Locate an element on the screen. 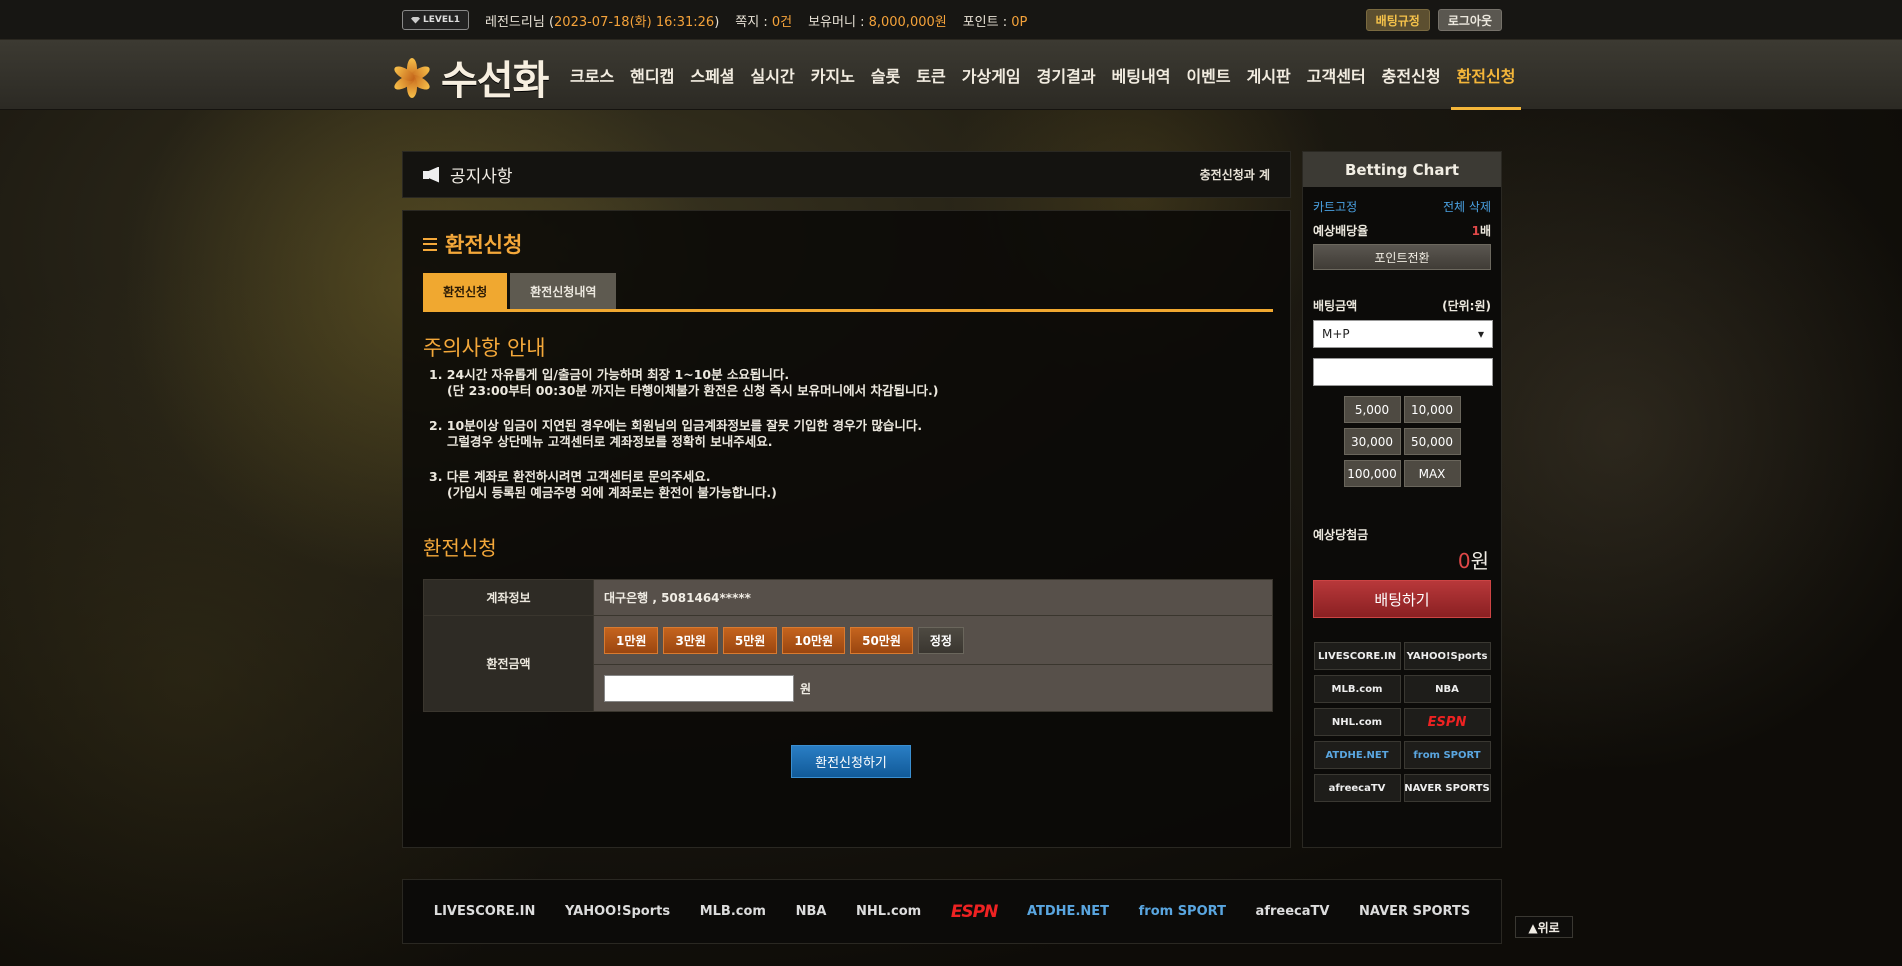 The width and height of the screenshot is (1902, 966). account-label: 계좌정보 is located at coordinates (508, 597).